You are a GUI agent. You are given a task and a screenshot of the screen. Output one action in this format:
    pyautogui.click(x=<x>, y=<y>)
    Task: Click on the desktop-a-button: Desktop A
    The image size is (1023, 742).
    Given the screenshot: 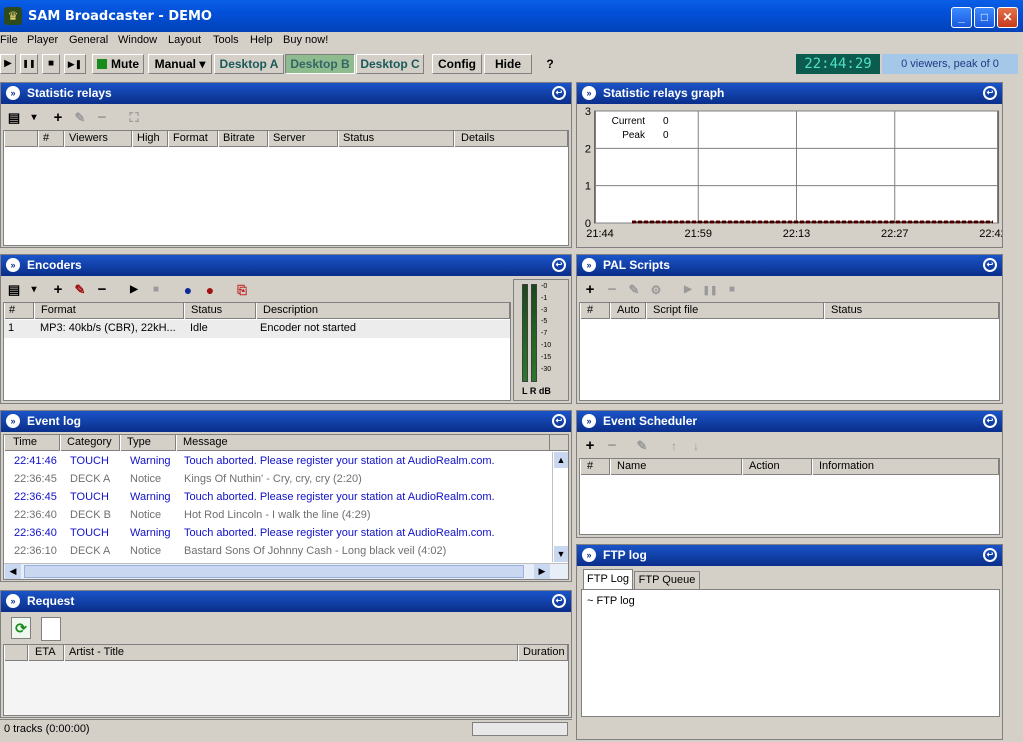 What is the action you would take?
    pyautogui.click(x=249, y=64)
    